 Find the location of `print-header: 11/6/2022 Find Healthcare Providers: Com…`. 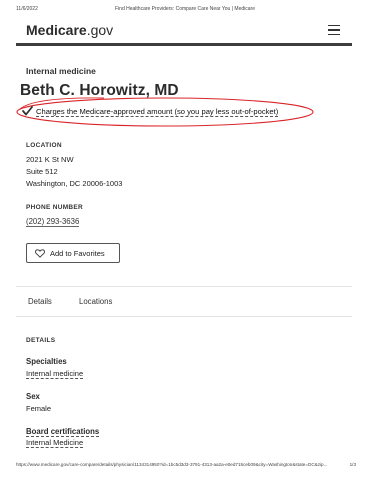

print-header: 11/6/2022 Find Healthcare Providers: Com… is located at coordinates (185, 9).